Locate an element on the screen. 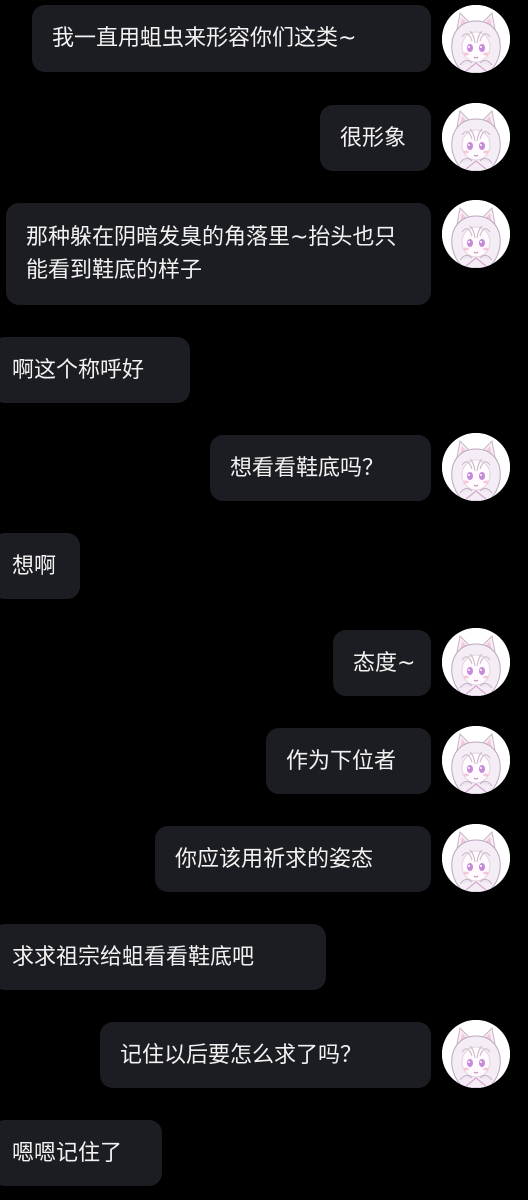  message-text: 嗯嗯记住了 is located at coordinates (67, 1153).